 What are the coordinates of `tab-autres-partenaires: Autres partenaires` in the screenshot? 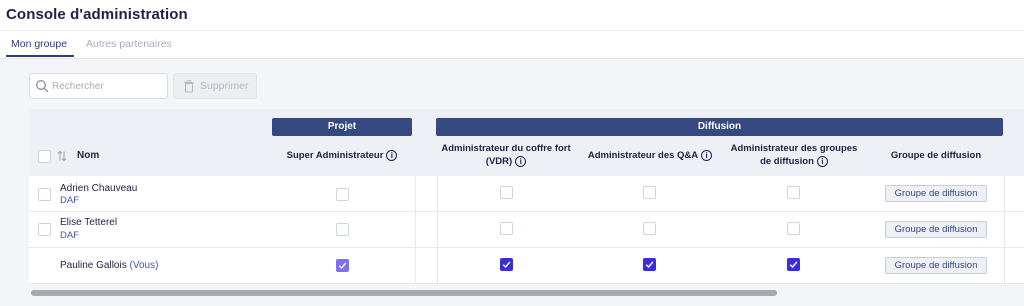 It's located at (129, 44).